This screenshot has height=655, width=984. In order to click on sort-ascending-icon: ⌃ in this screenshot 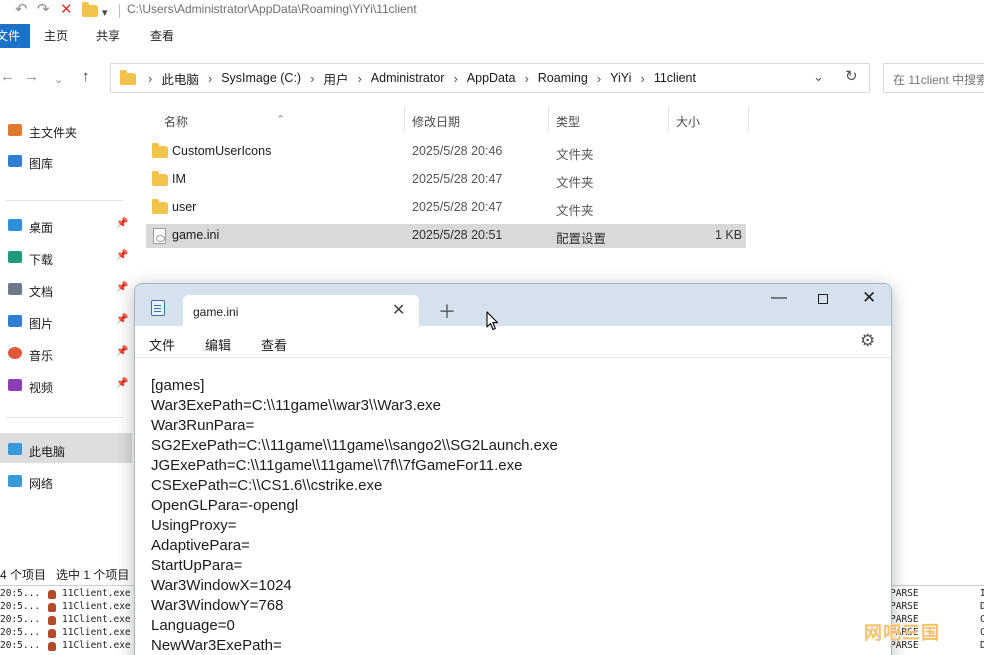, I will do `click(281, 120)`.